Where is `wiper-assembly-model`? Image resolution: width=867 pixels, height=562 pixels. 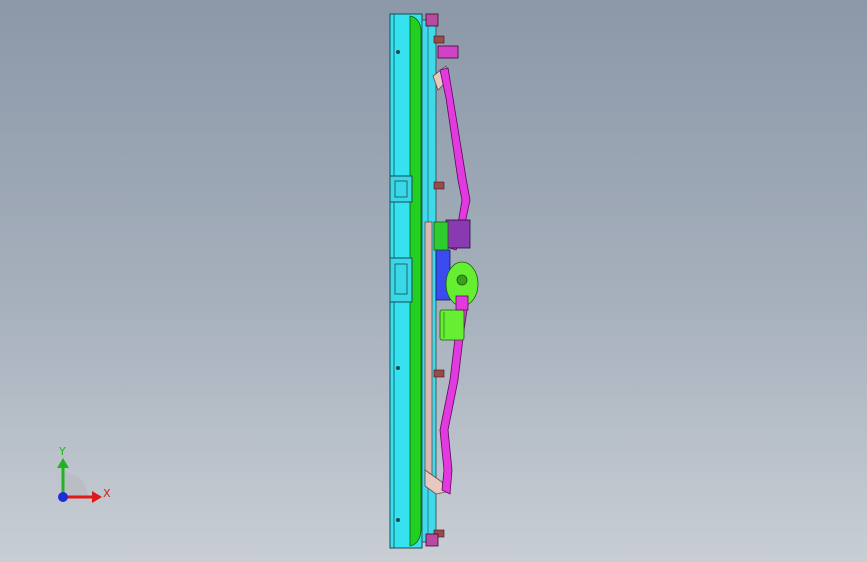 wiper-assembly-model is located at coordinates (434, 281).